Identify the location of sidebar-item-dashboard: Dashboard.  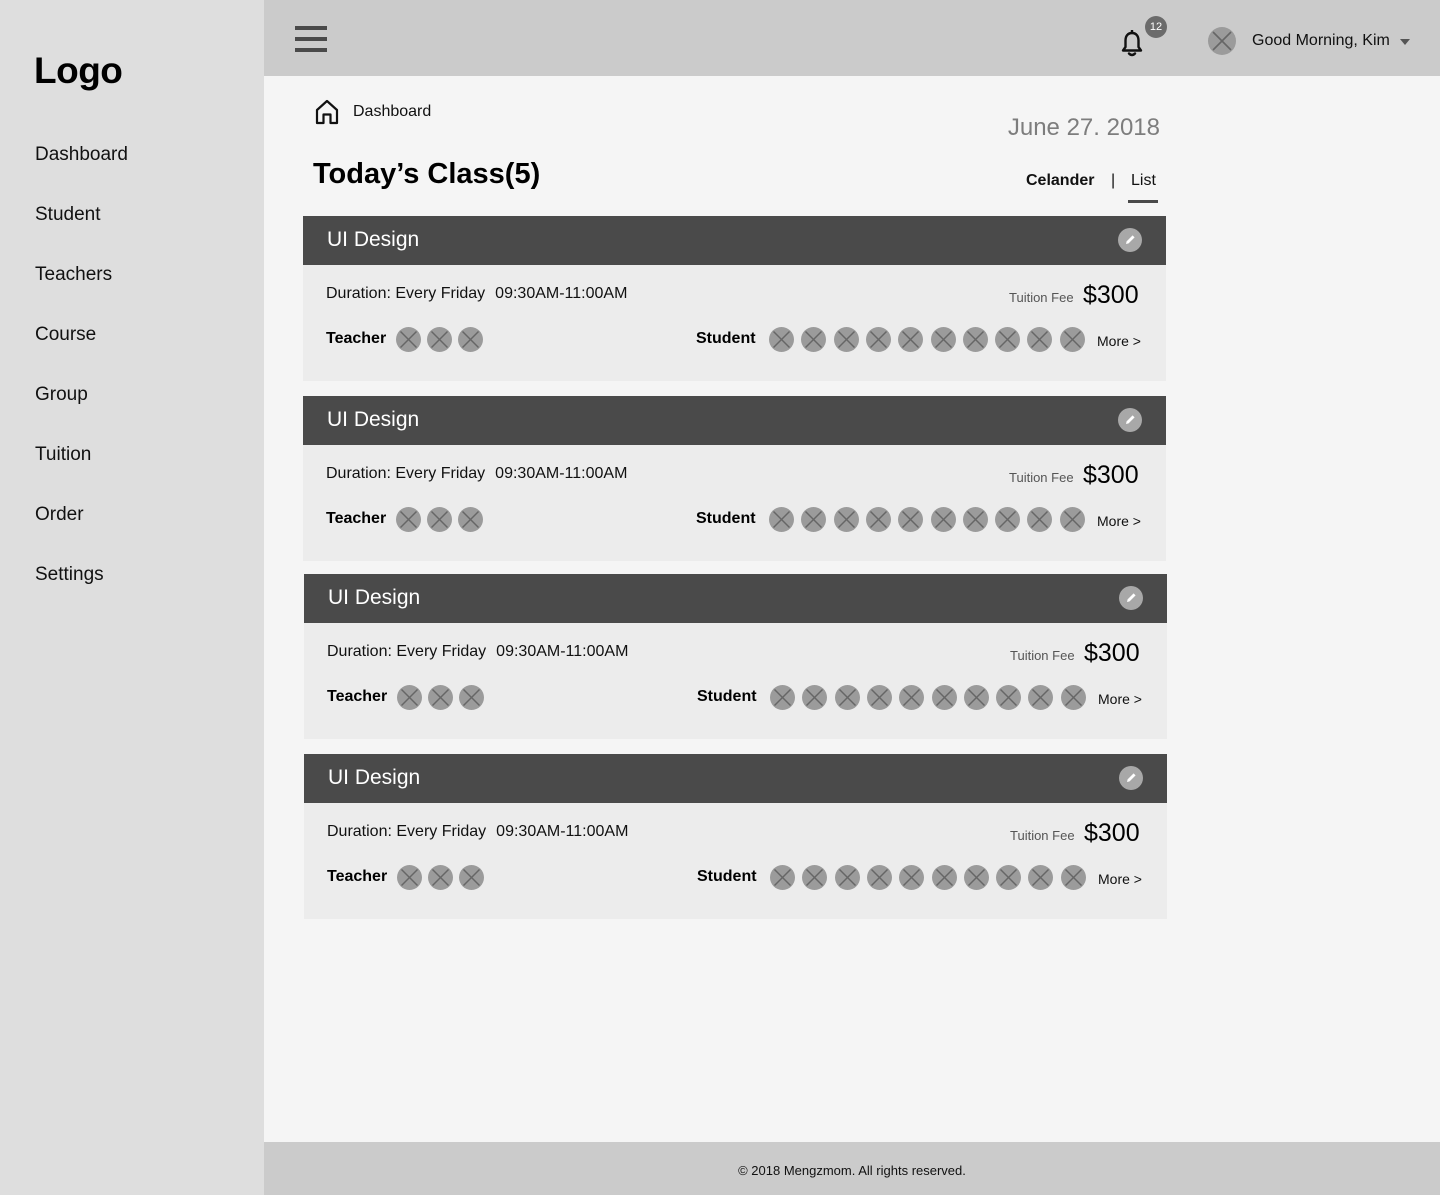
(81, 172).